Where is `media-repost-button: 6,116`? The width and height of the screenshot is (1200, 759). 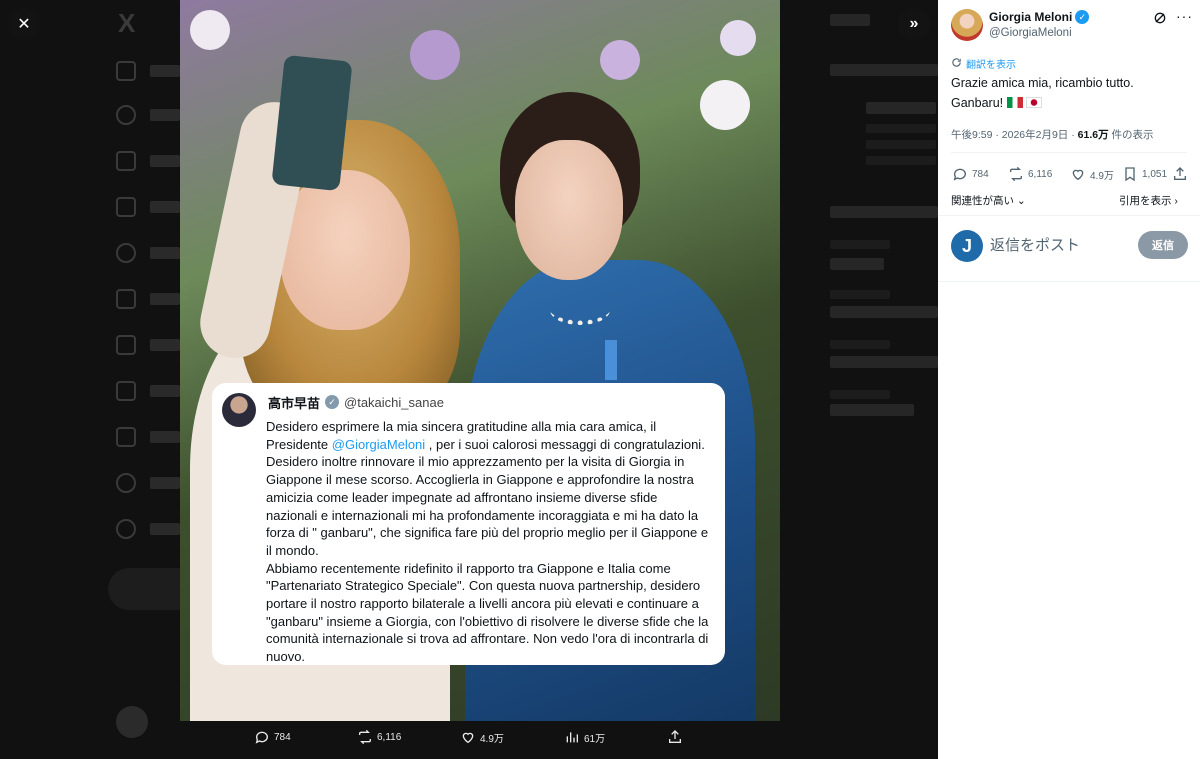 media-repost-button: 6,116 is located at coordinates (379, 737).